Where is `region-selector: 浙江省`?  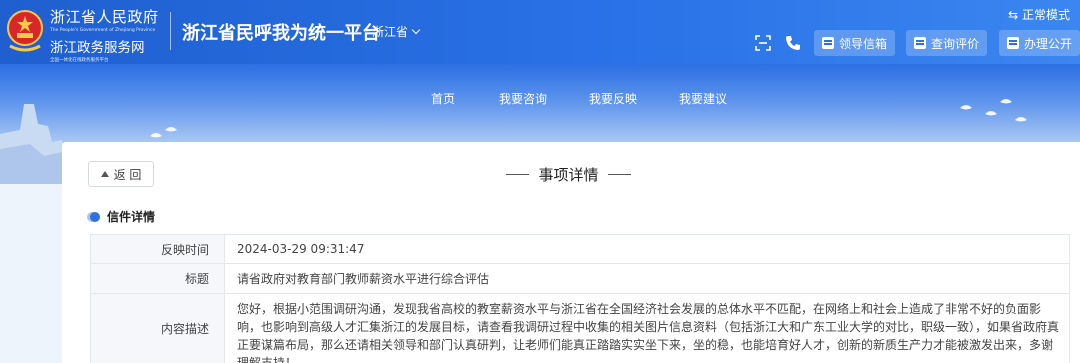
region-selector: 浙江省 is located at coordinates (396, 31).